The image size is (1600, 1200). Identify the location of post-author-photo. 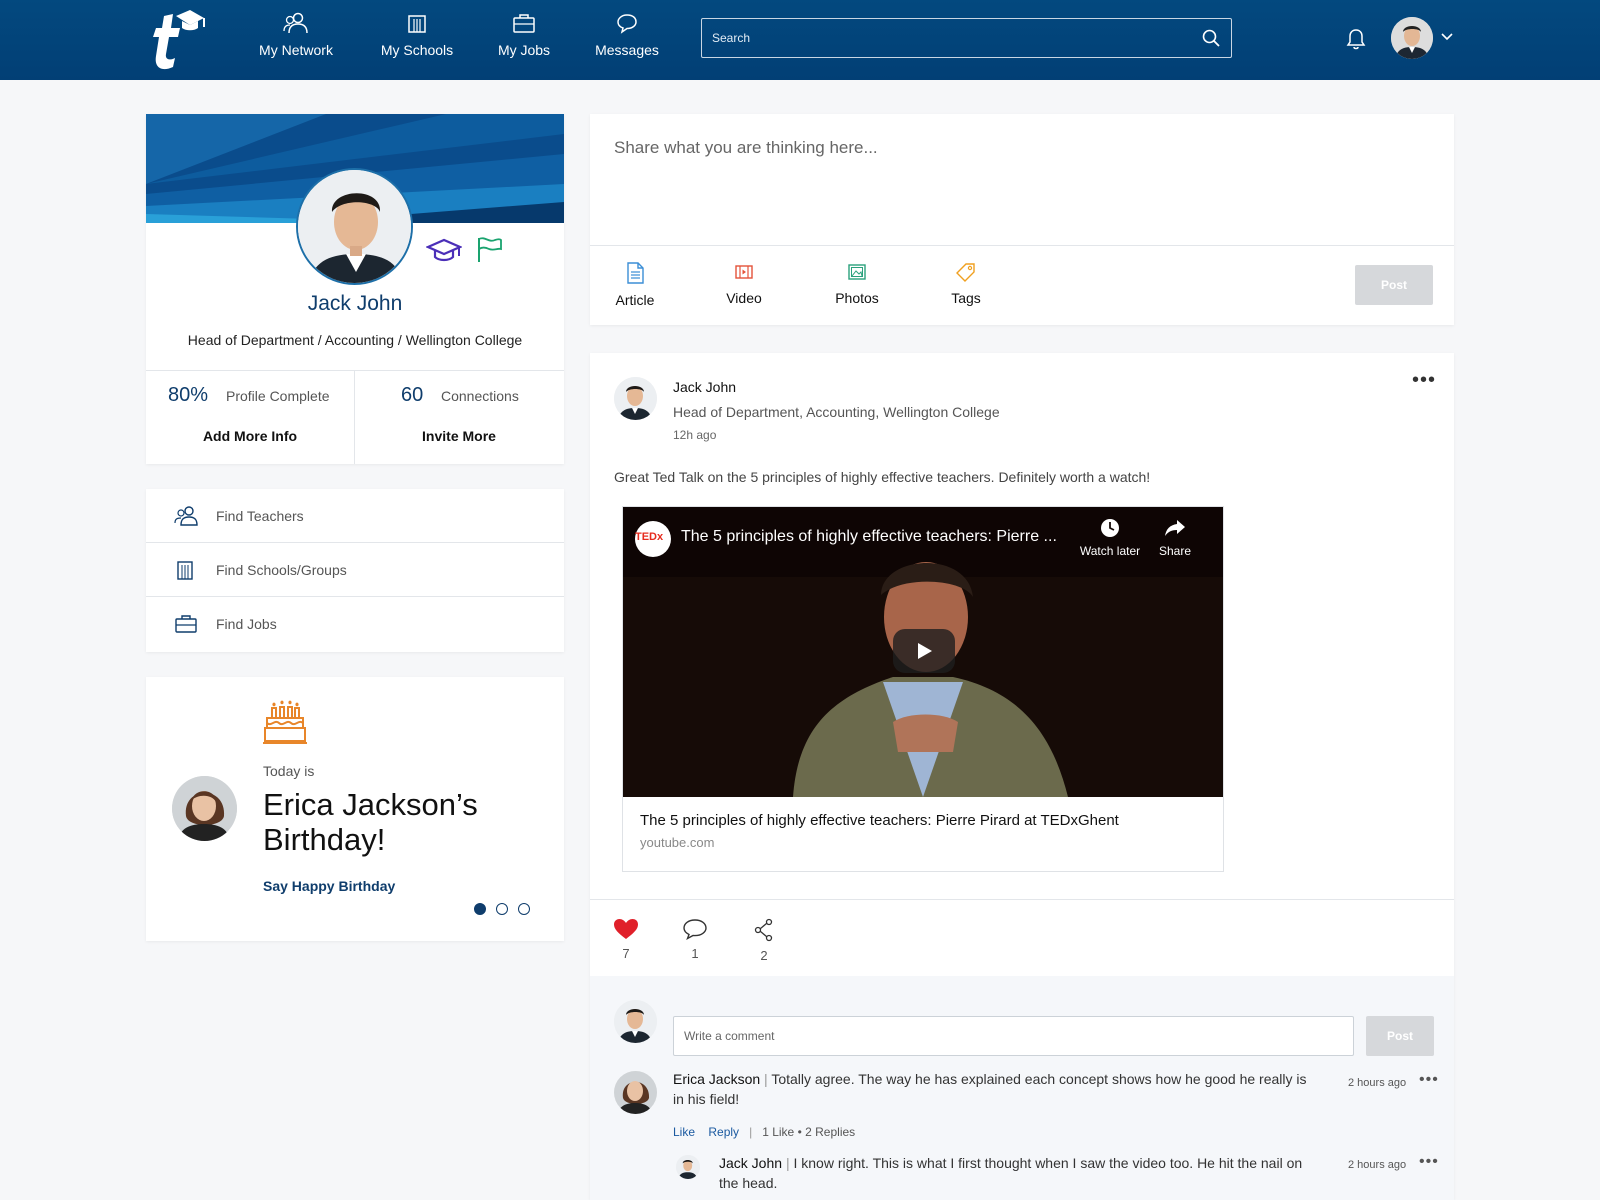
(635, 398).